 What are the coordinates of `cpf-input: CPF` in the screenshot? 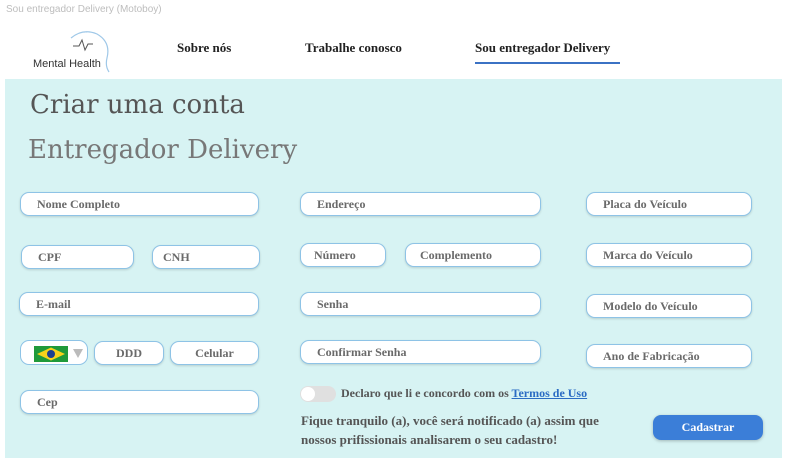 It's located at (77, 257).